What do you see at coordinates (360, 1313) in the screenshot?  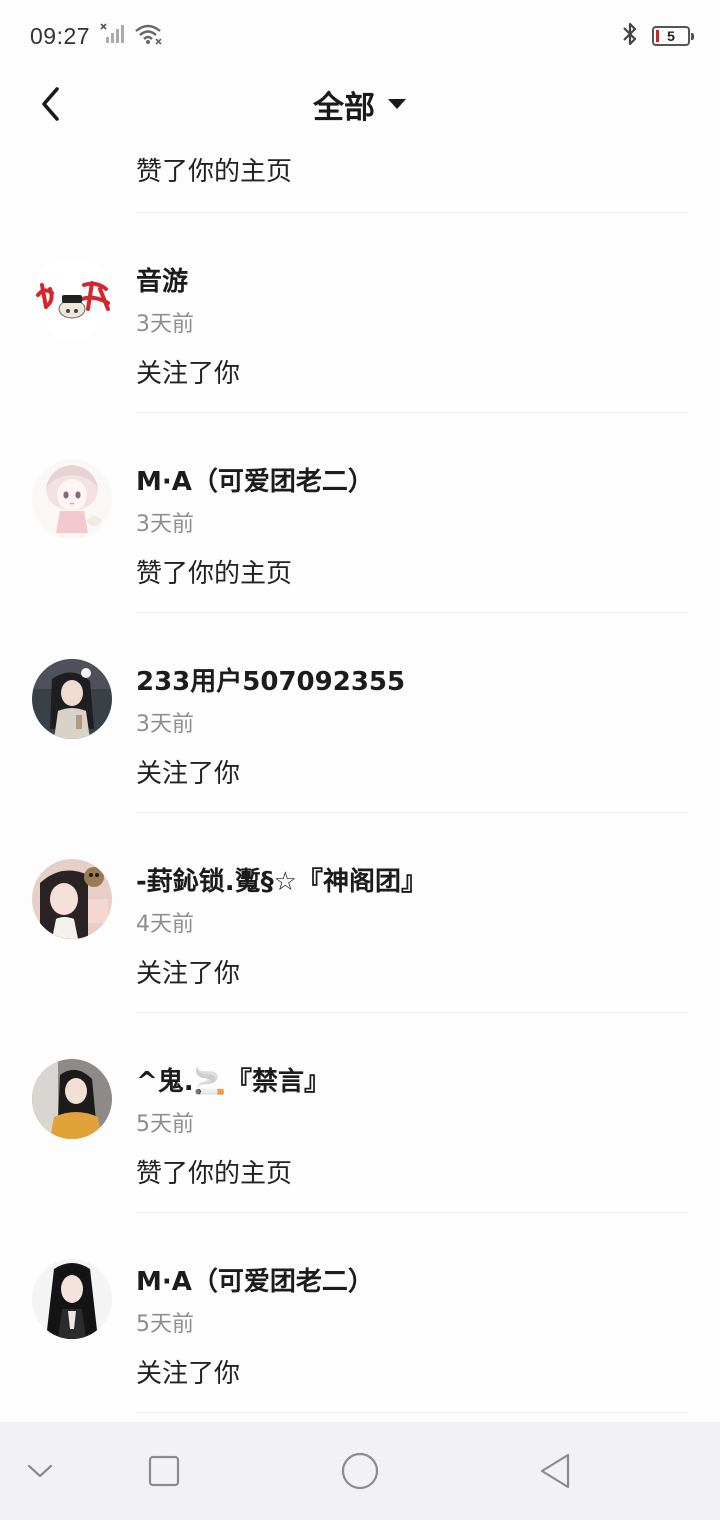 I see `list-item: M·A（可爱团老二） 5天前 关注了你` at bounding box center [360, 1313].